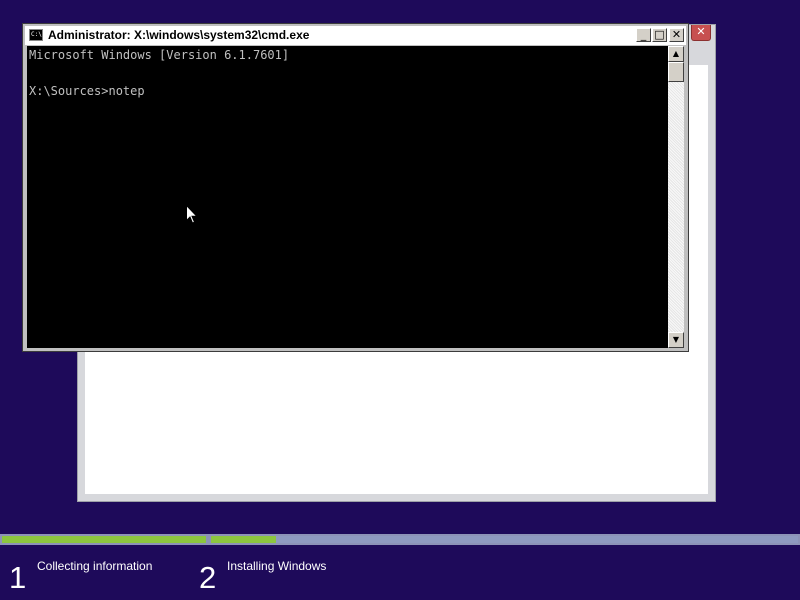 The height and width of the screenshot is (600, 800). Describe the element at coordinates (36, 35) in the screenshot. I see `cmd-app-icon: C:\` at that location.